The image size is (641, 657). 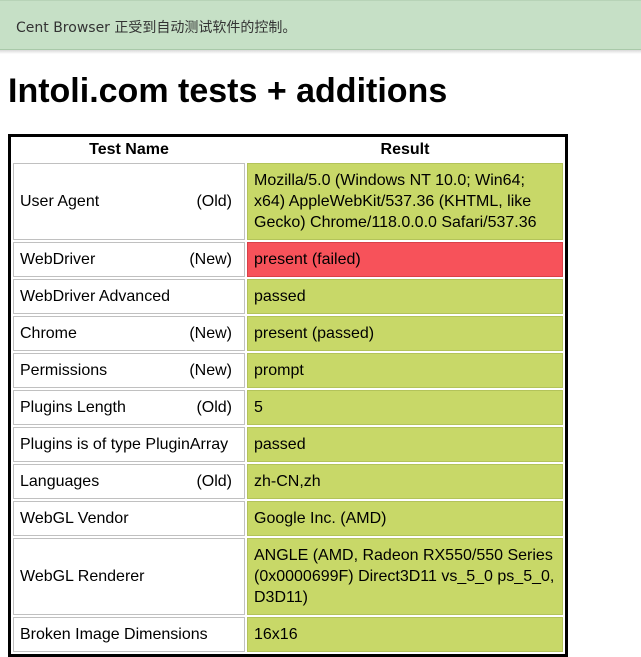 I want to click on test-name-content: WebGL Renderer, so click(x=129, y=576).